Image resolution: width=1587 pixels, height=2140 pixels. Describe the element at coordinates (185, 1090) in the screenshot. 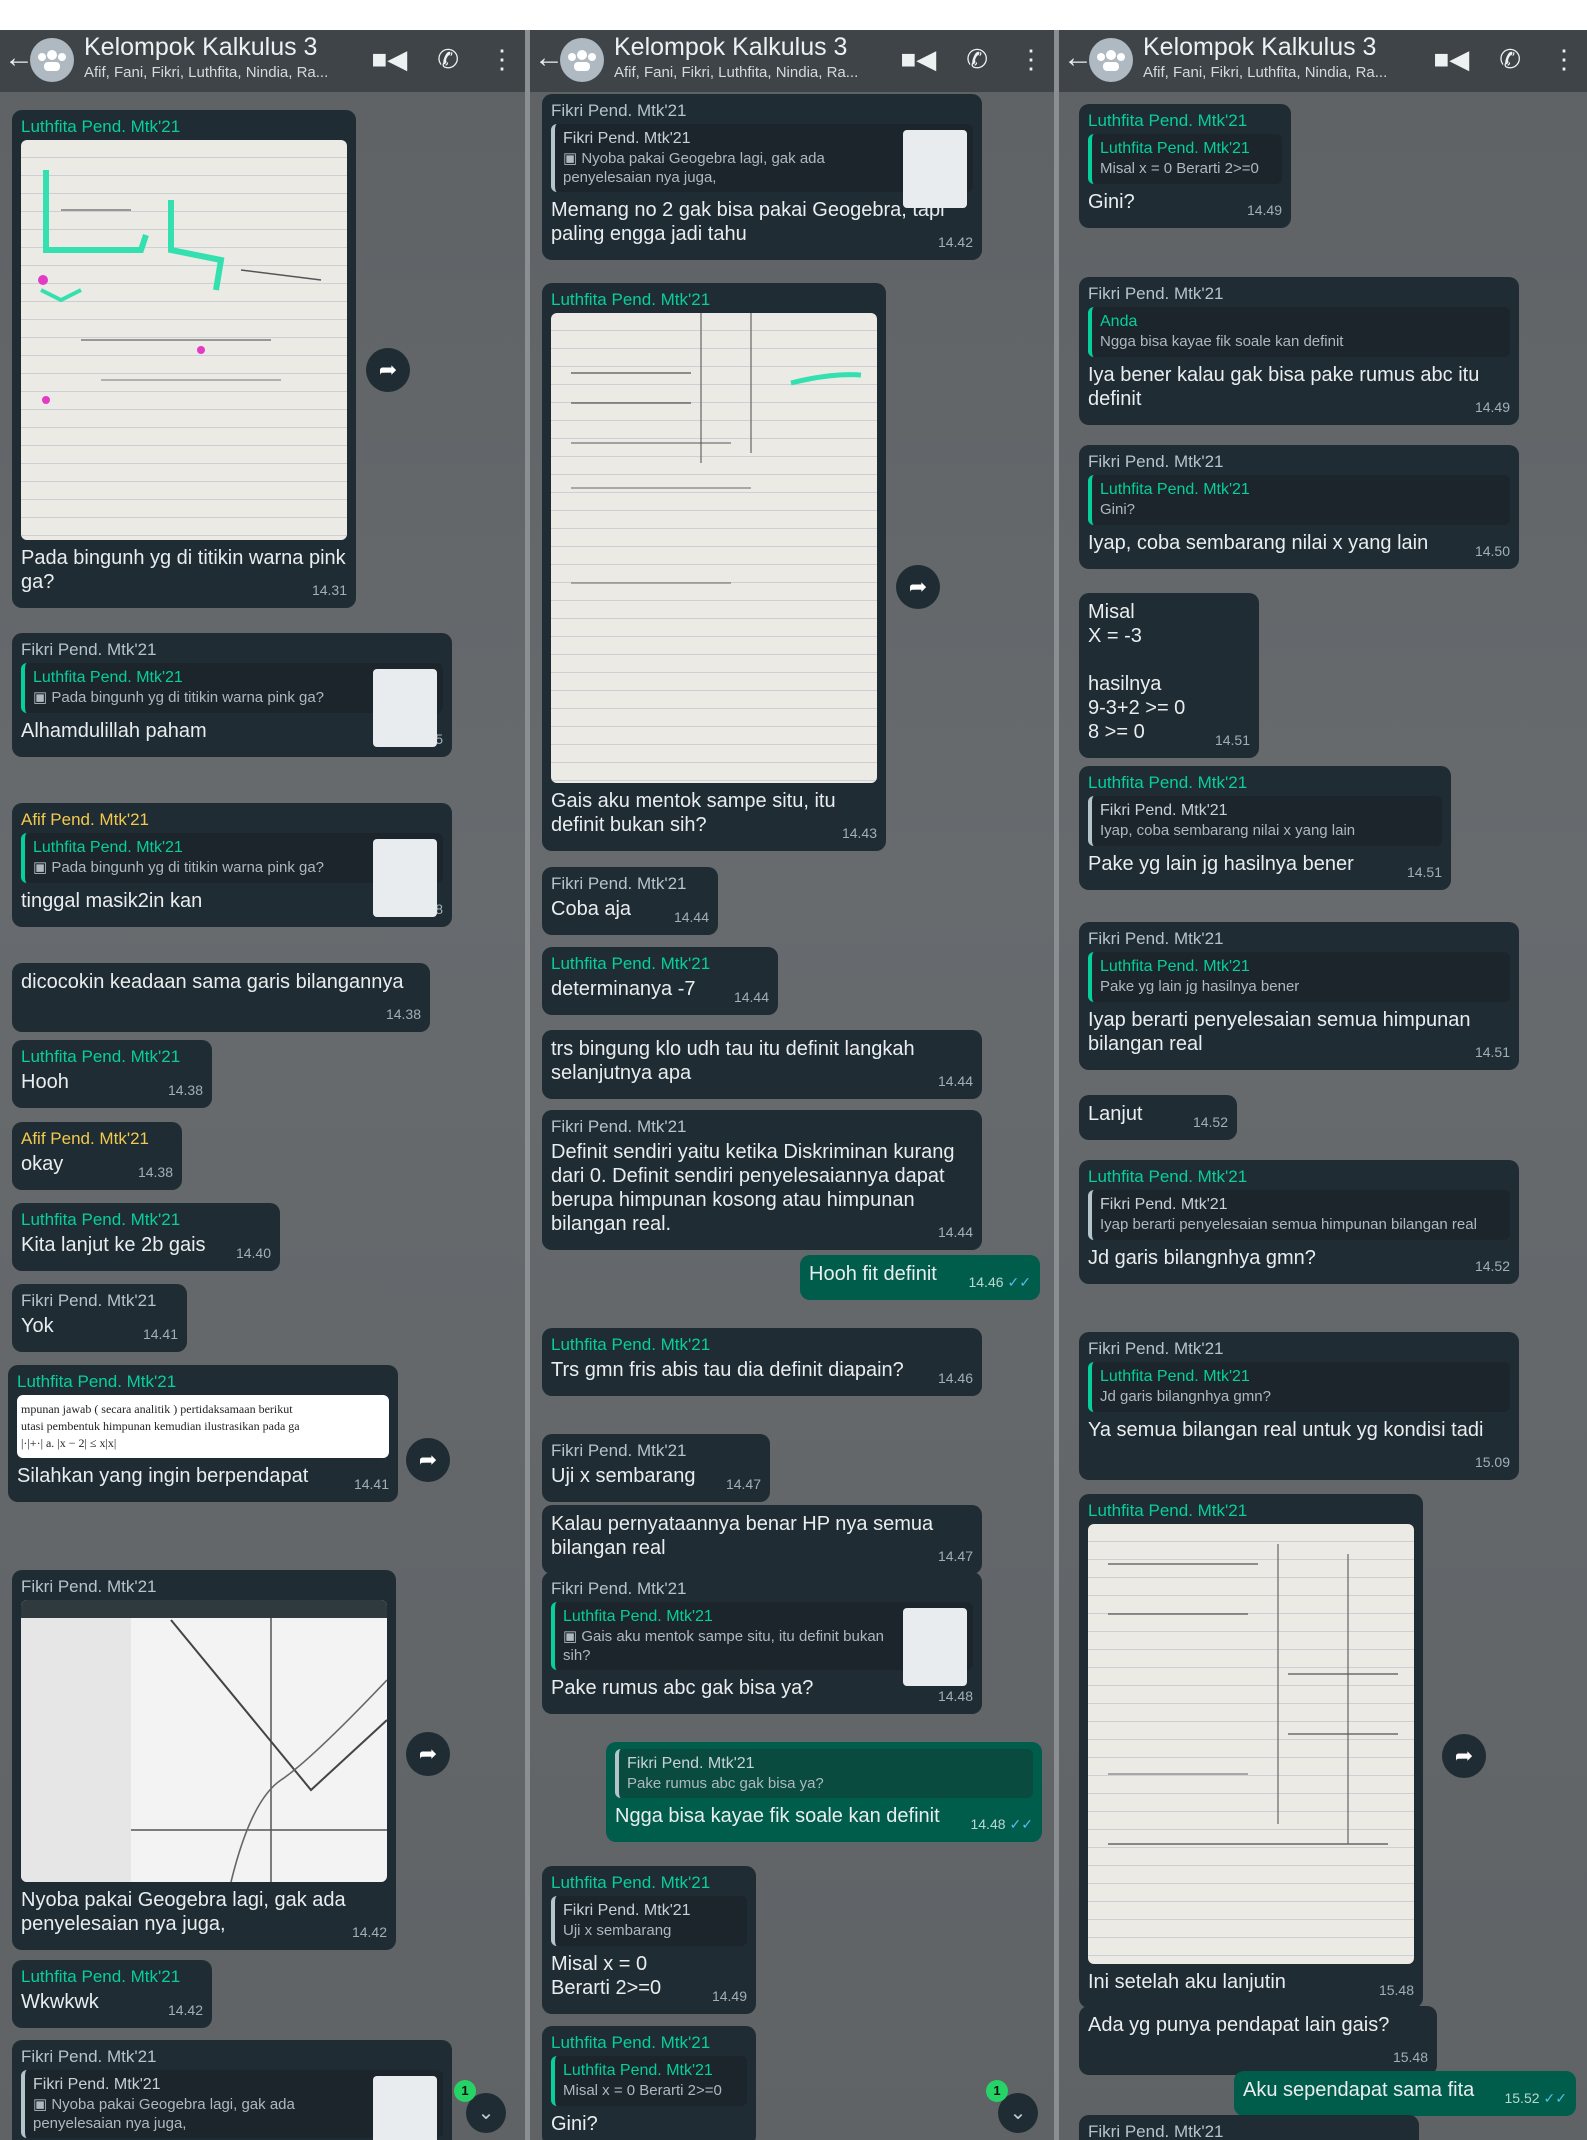

I see `message-time: 14.38` at that location.